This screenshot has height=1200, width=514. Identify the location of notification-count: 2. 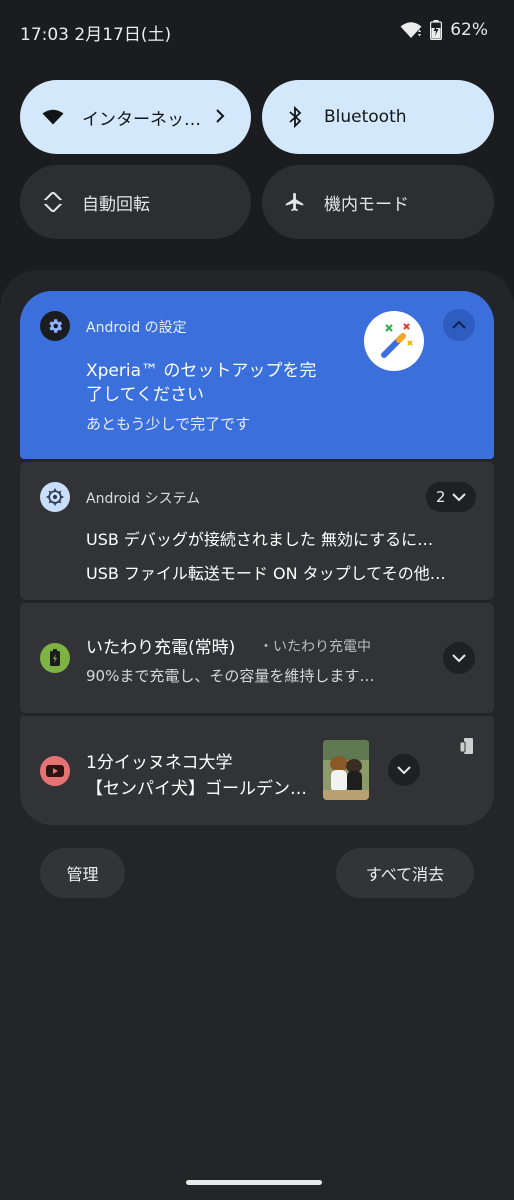
(441, 497).